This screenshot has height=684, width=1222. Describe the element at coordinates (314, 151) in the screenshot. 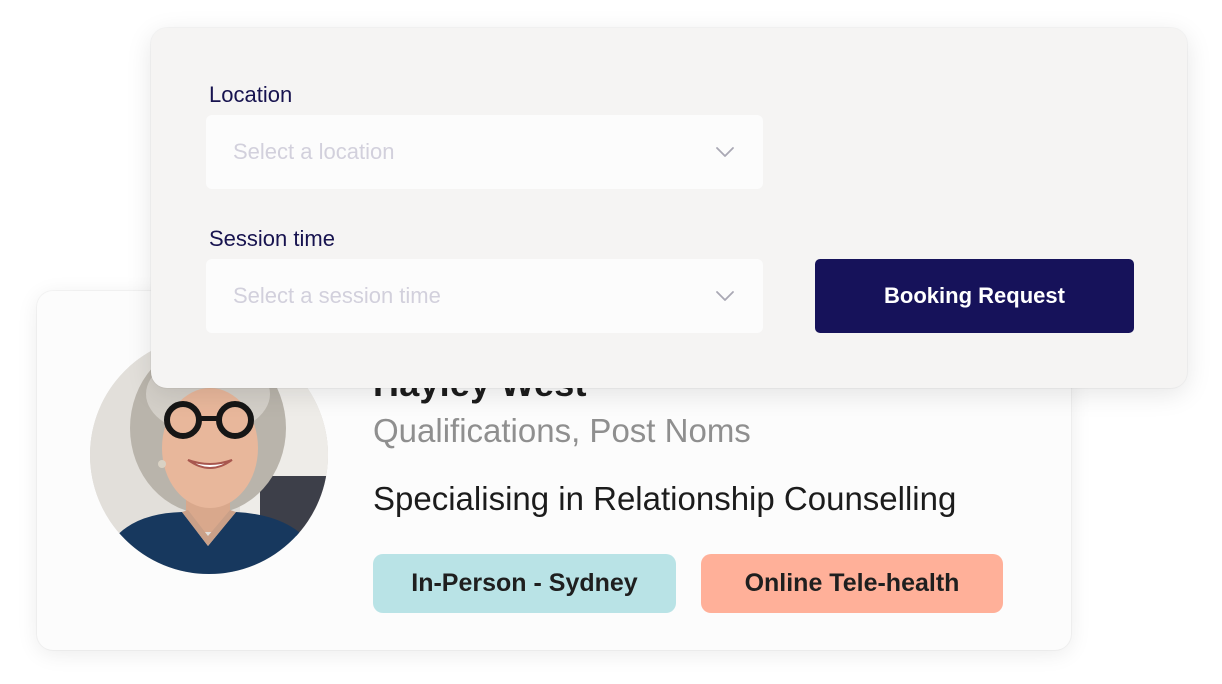

I see `location-select-placeholder: Select a location` at that location.